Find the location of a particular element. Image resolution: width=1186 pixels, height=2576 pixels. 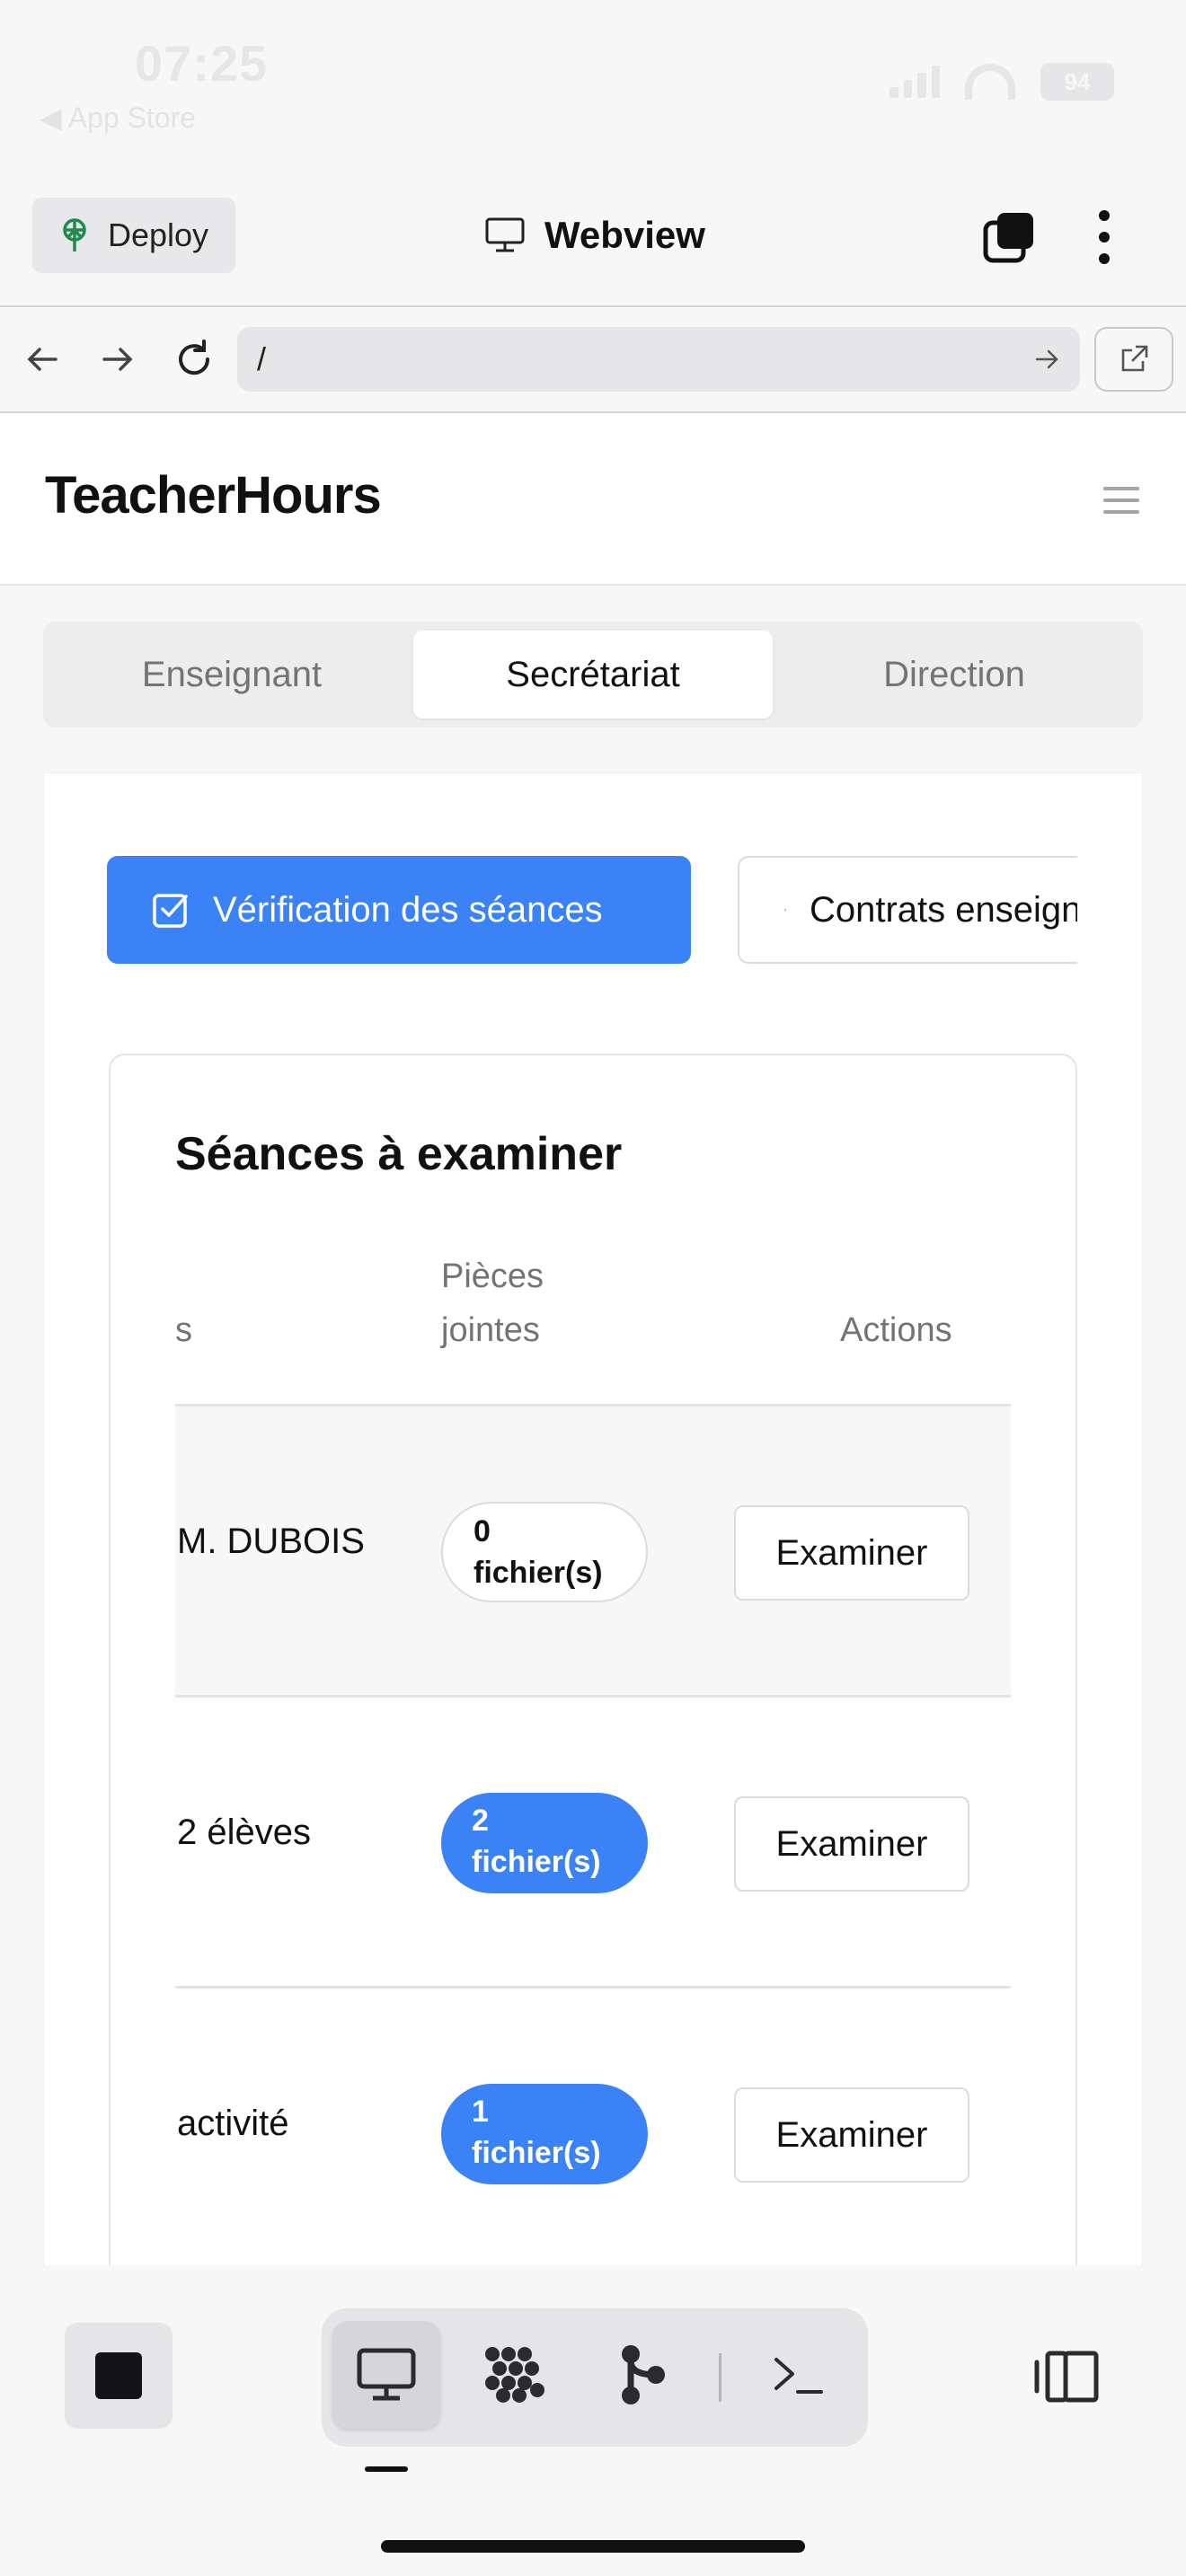

more-icon is located at coordinates (1104, 237).